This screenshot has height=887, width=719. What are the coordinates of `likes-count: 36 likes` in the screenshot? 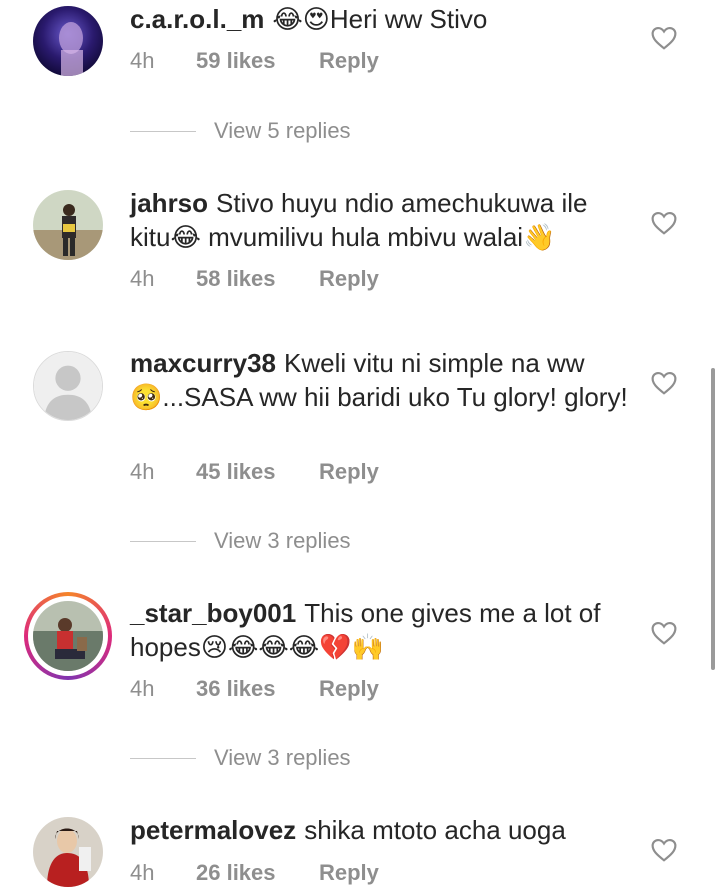 It's located at (257, 689).